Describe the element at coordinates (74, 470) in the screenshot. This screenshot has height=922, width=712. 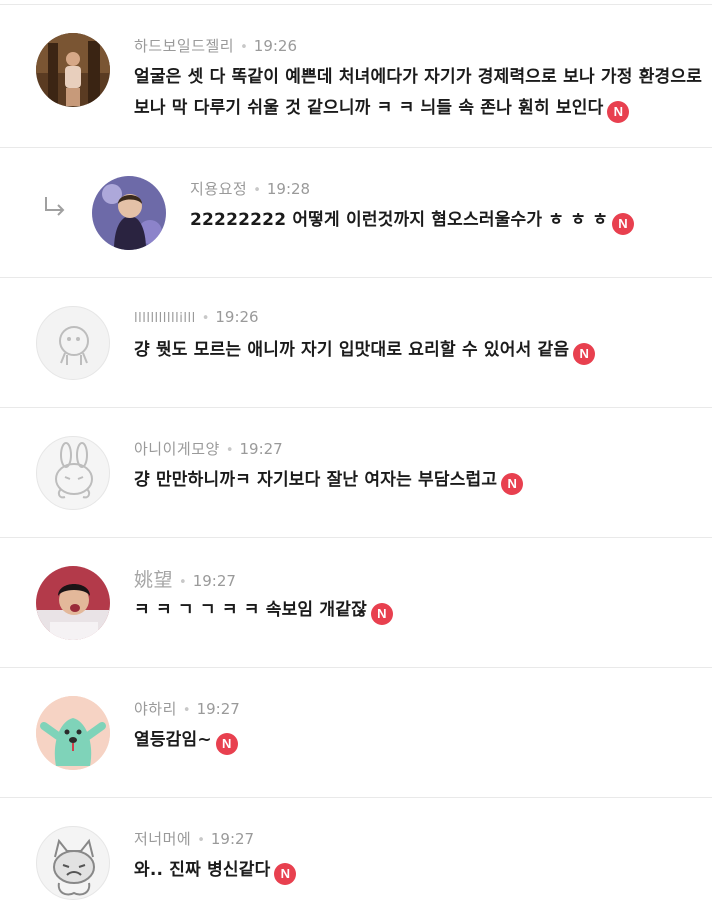
I see `rabbit-icon` at that location.